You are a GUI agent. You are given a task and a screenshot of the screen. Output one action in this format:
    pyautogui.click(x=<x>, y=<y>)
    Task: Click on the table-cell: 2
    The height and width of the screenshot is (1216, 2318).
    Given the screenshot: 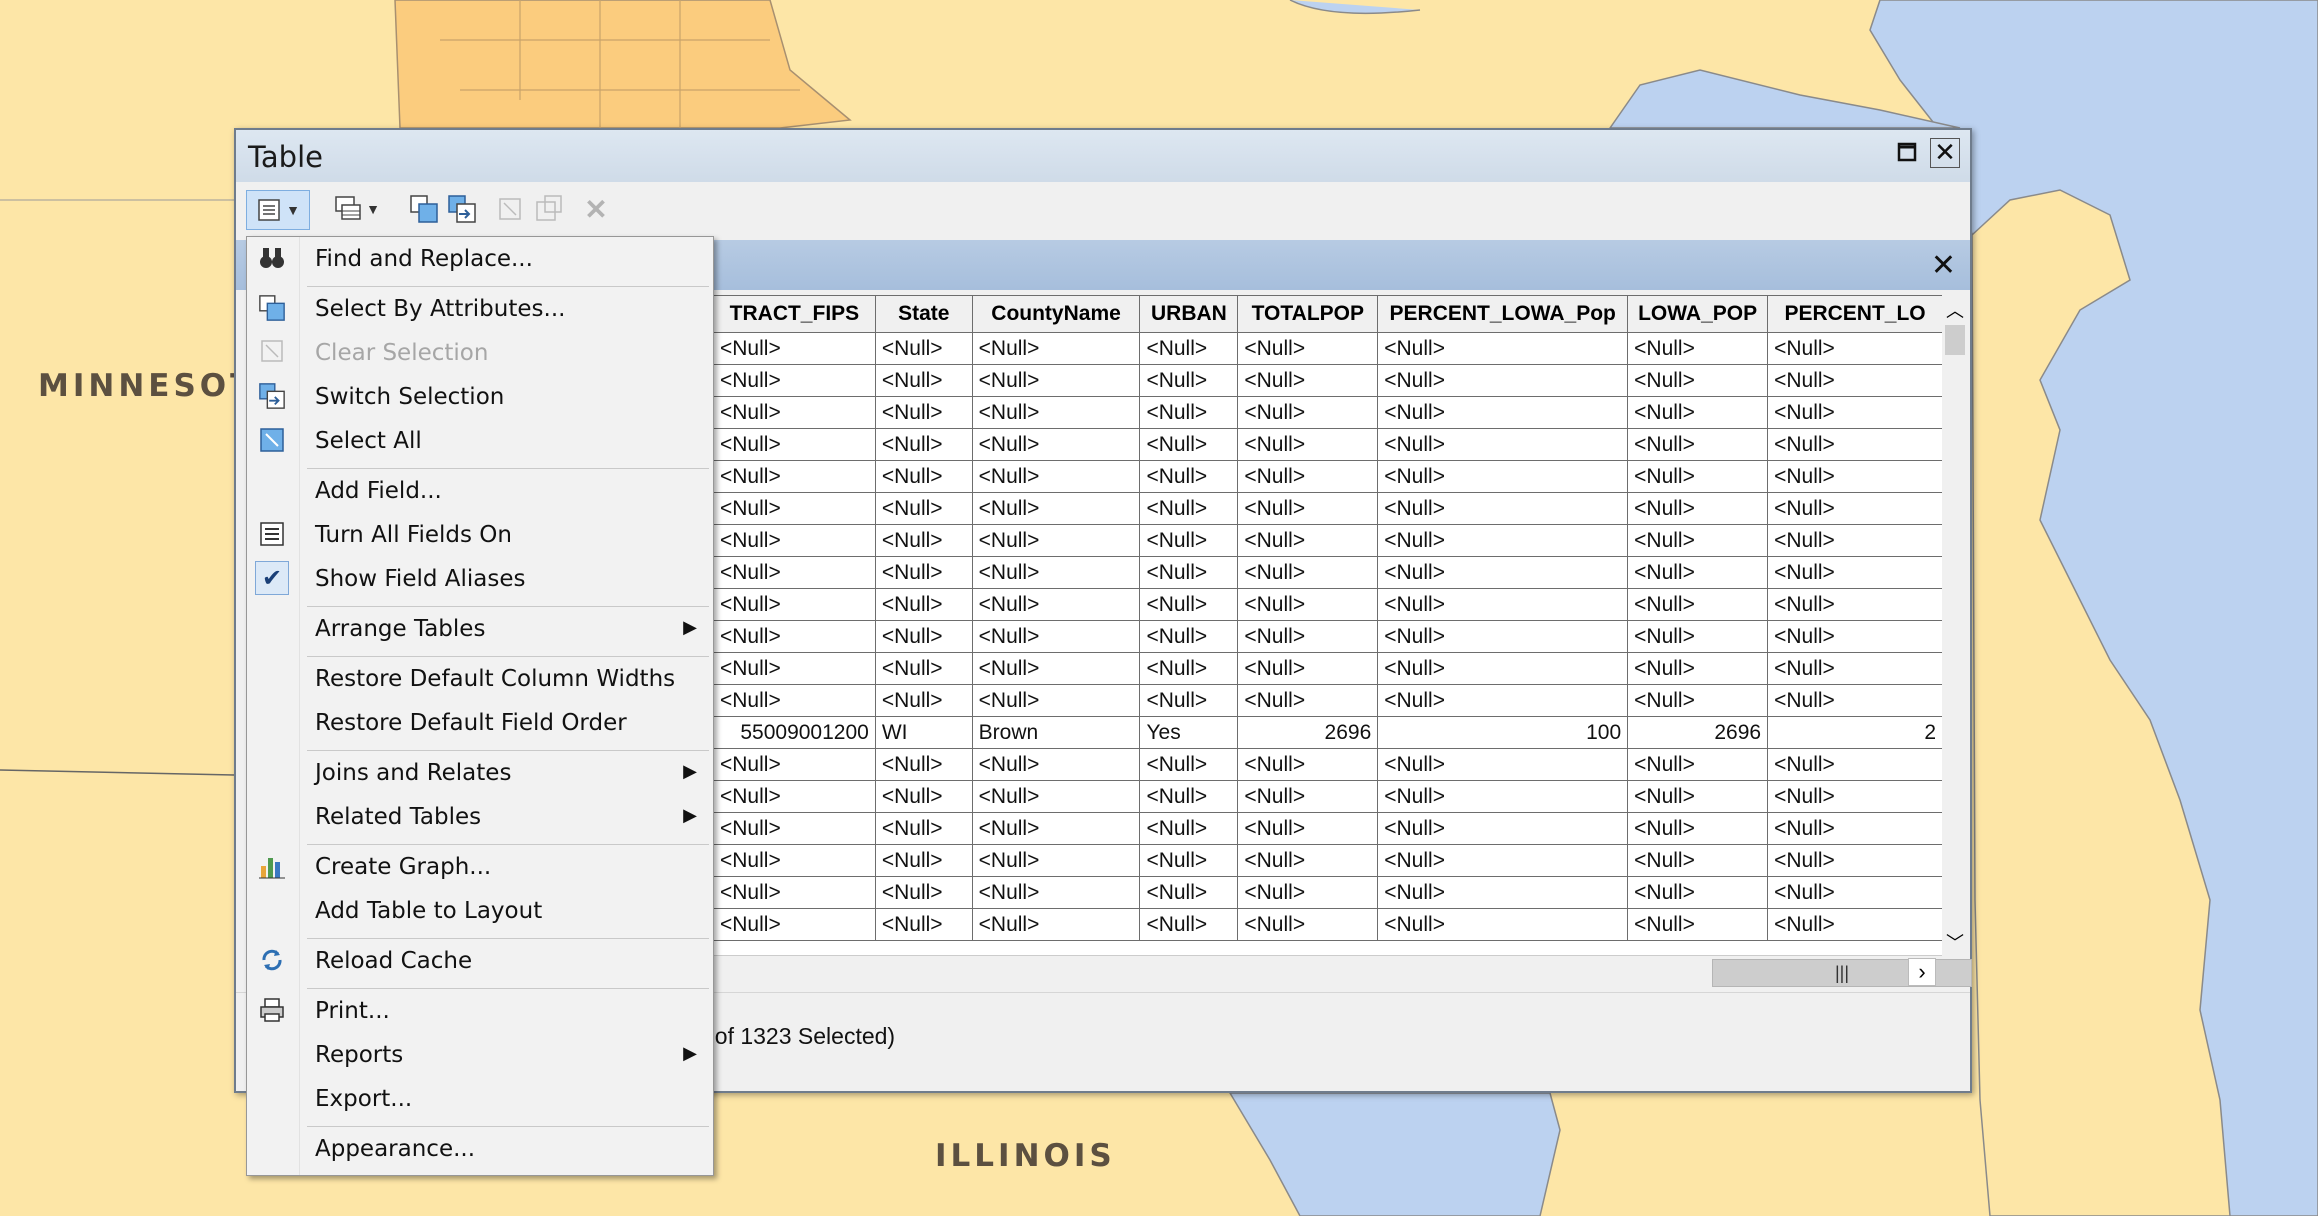 What is the action you would take?
    pyautogui.click(x=1855, y=732)
    